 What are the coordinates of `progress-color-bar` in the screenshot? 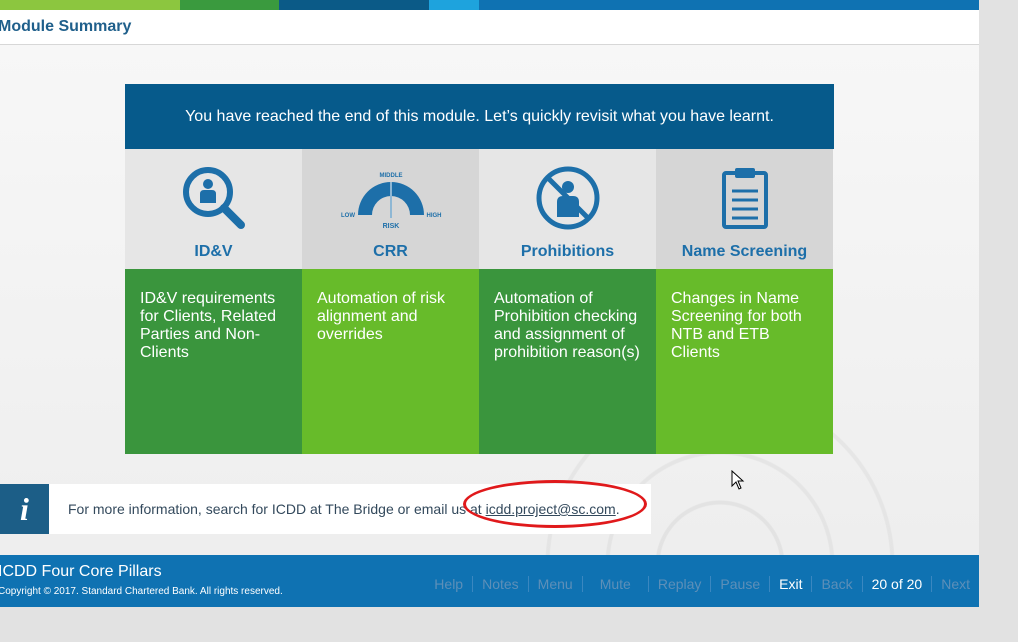 It's located at (489, 5).